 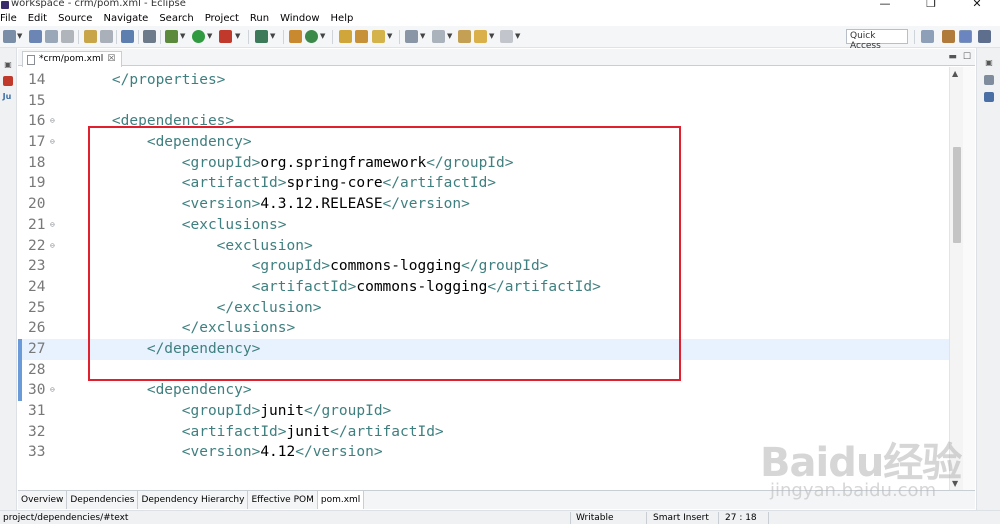 I want to click on run-icon, so click(x=198, y=36).